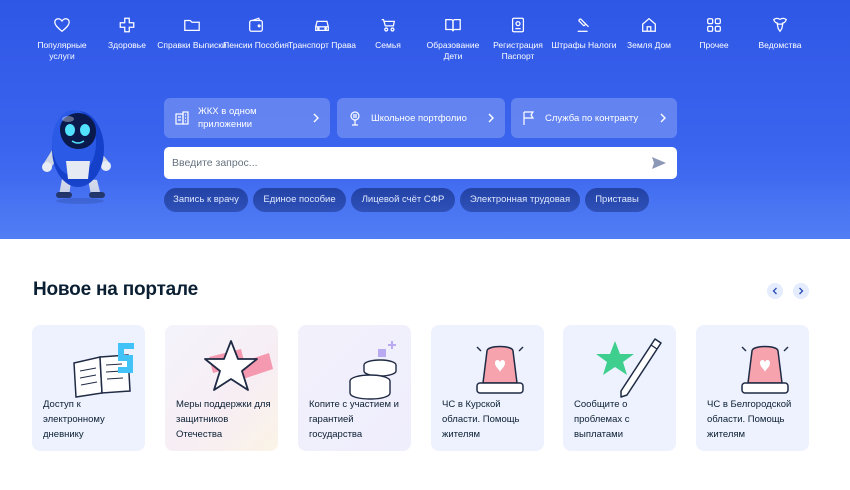 This screenshot has height=490, width=850. I want to click on category-registration: Регистрация Паспорт, so click(518, 39).